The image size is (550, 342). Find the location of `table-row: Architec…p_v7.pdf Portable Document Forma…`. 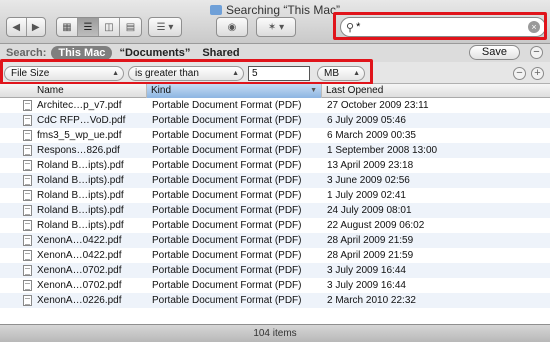

table-row: Architec…p_v7.pdf Portable Document Forma… is located at coordinates (275, 105).